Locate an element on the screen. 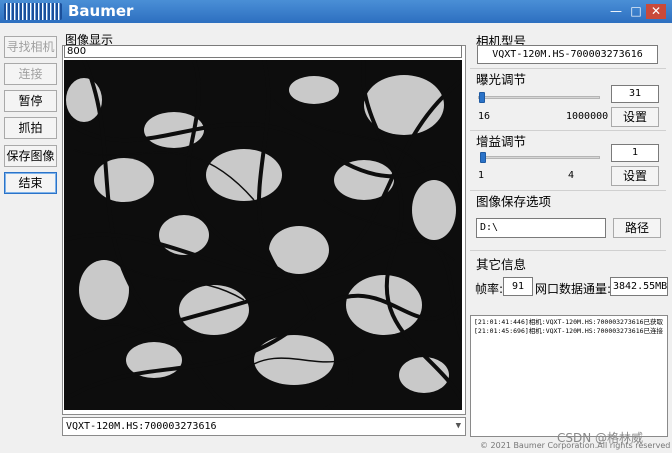 The height and width of the screenshot is (453, 672). gain-set-button: 设置 is located at coordinates (635, 176).